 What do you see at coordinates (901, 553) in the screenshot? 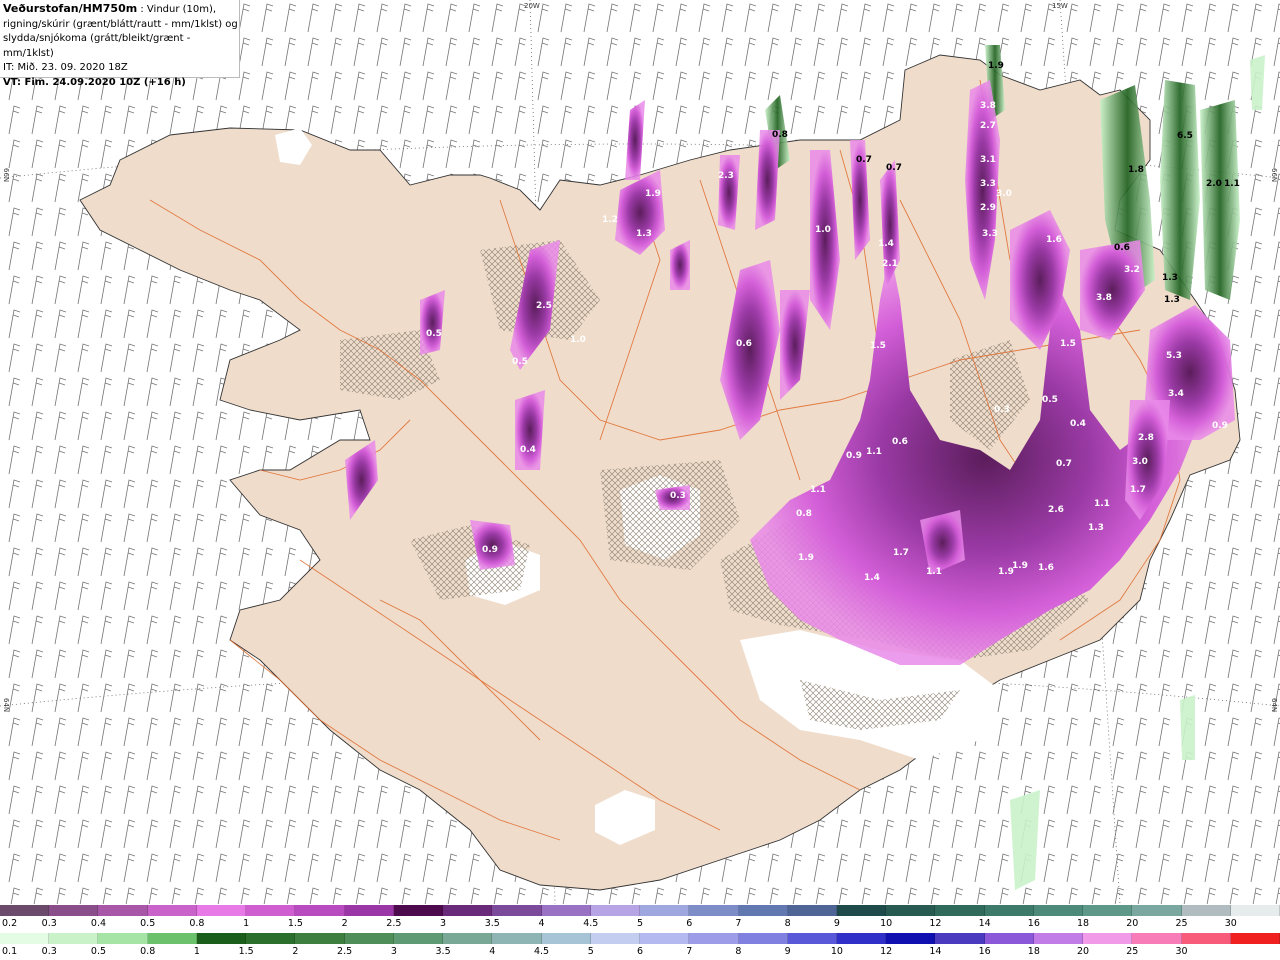
I see `precip-label: 1.7` at bounding box center [901, 553].